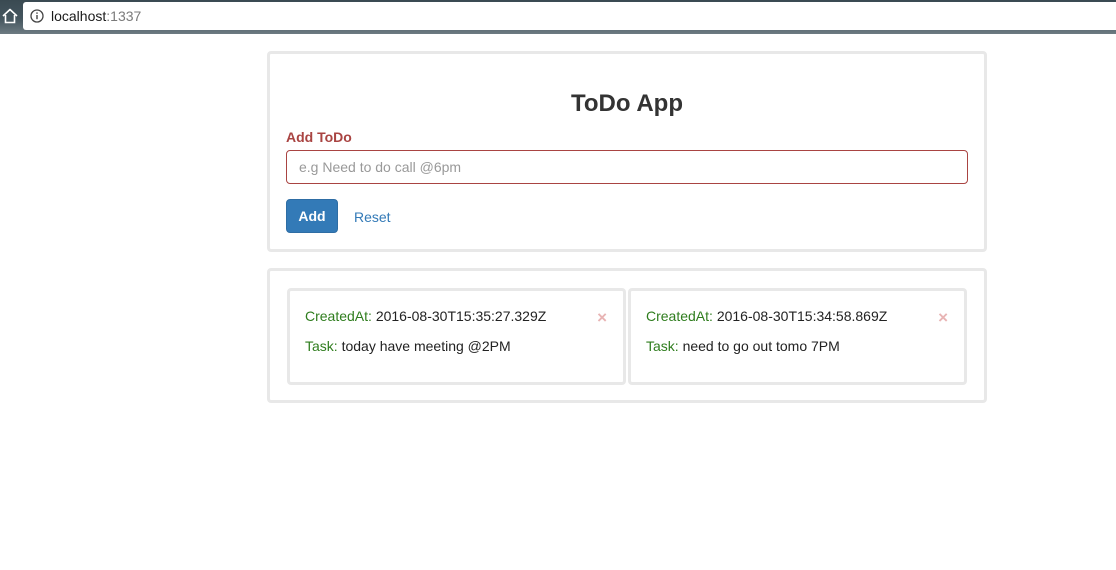  I want to click on created-at-value: 2016-08-30T15:35:27.329Z, so click(459, 316).